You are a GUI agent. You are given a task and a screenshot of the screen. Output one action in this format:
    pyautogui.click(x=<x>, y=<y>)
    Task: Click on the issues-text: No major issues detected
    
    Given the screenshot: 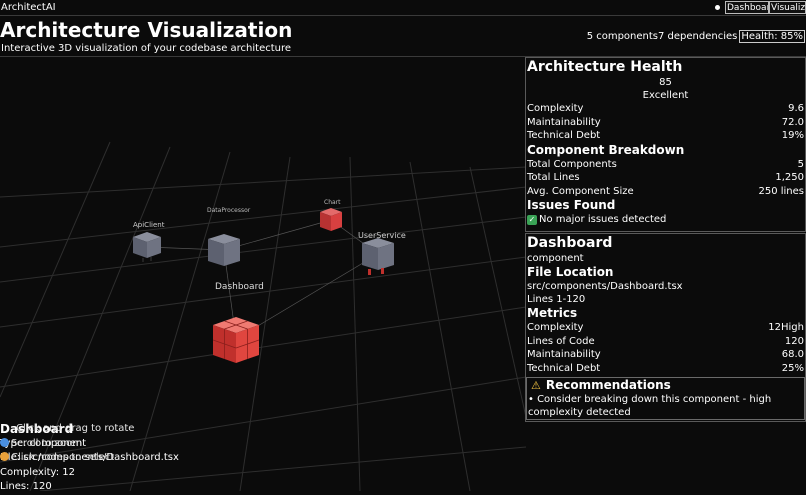 What is the action you would take?
    pyautogui.click(x=603, y=219)
    